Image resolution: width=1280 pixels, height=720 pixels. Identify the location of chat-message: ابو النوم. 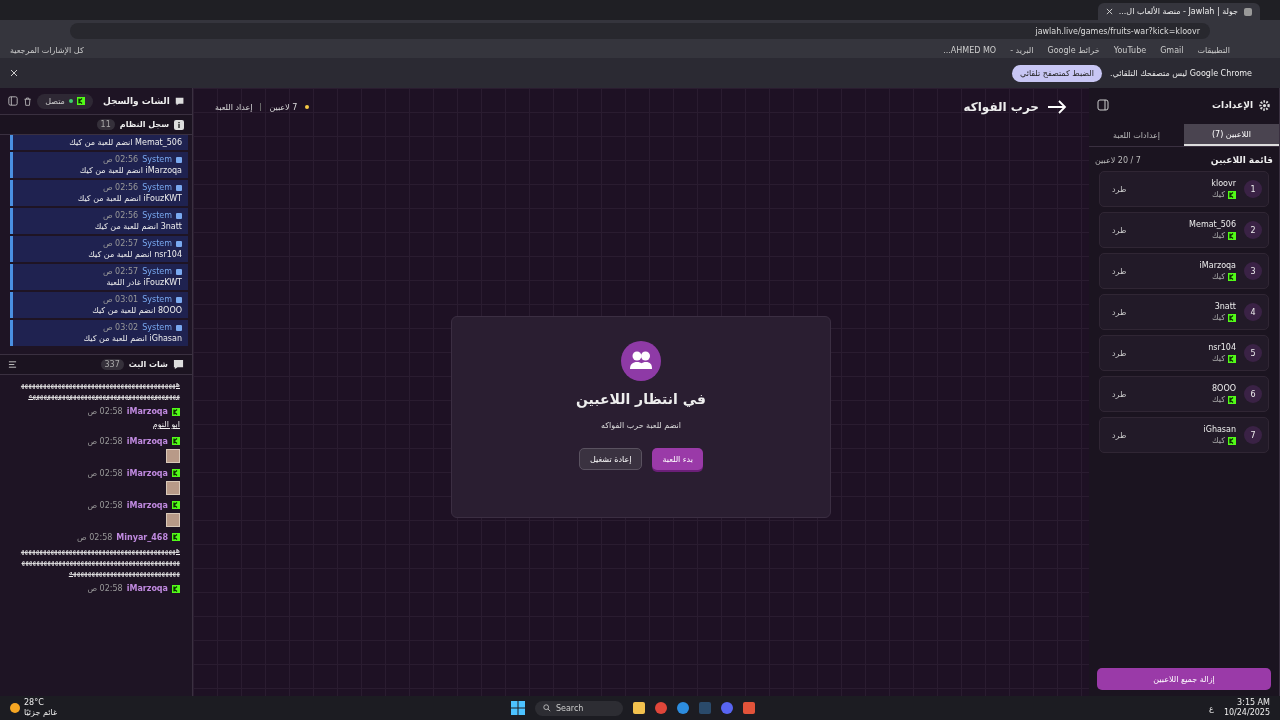
(166, 425).